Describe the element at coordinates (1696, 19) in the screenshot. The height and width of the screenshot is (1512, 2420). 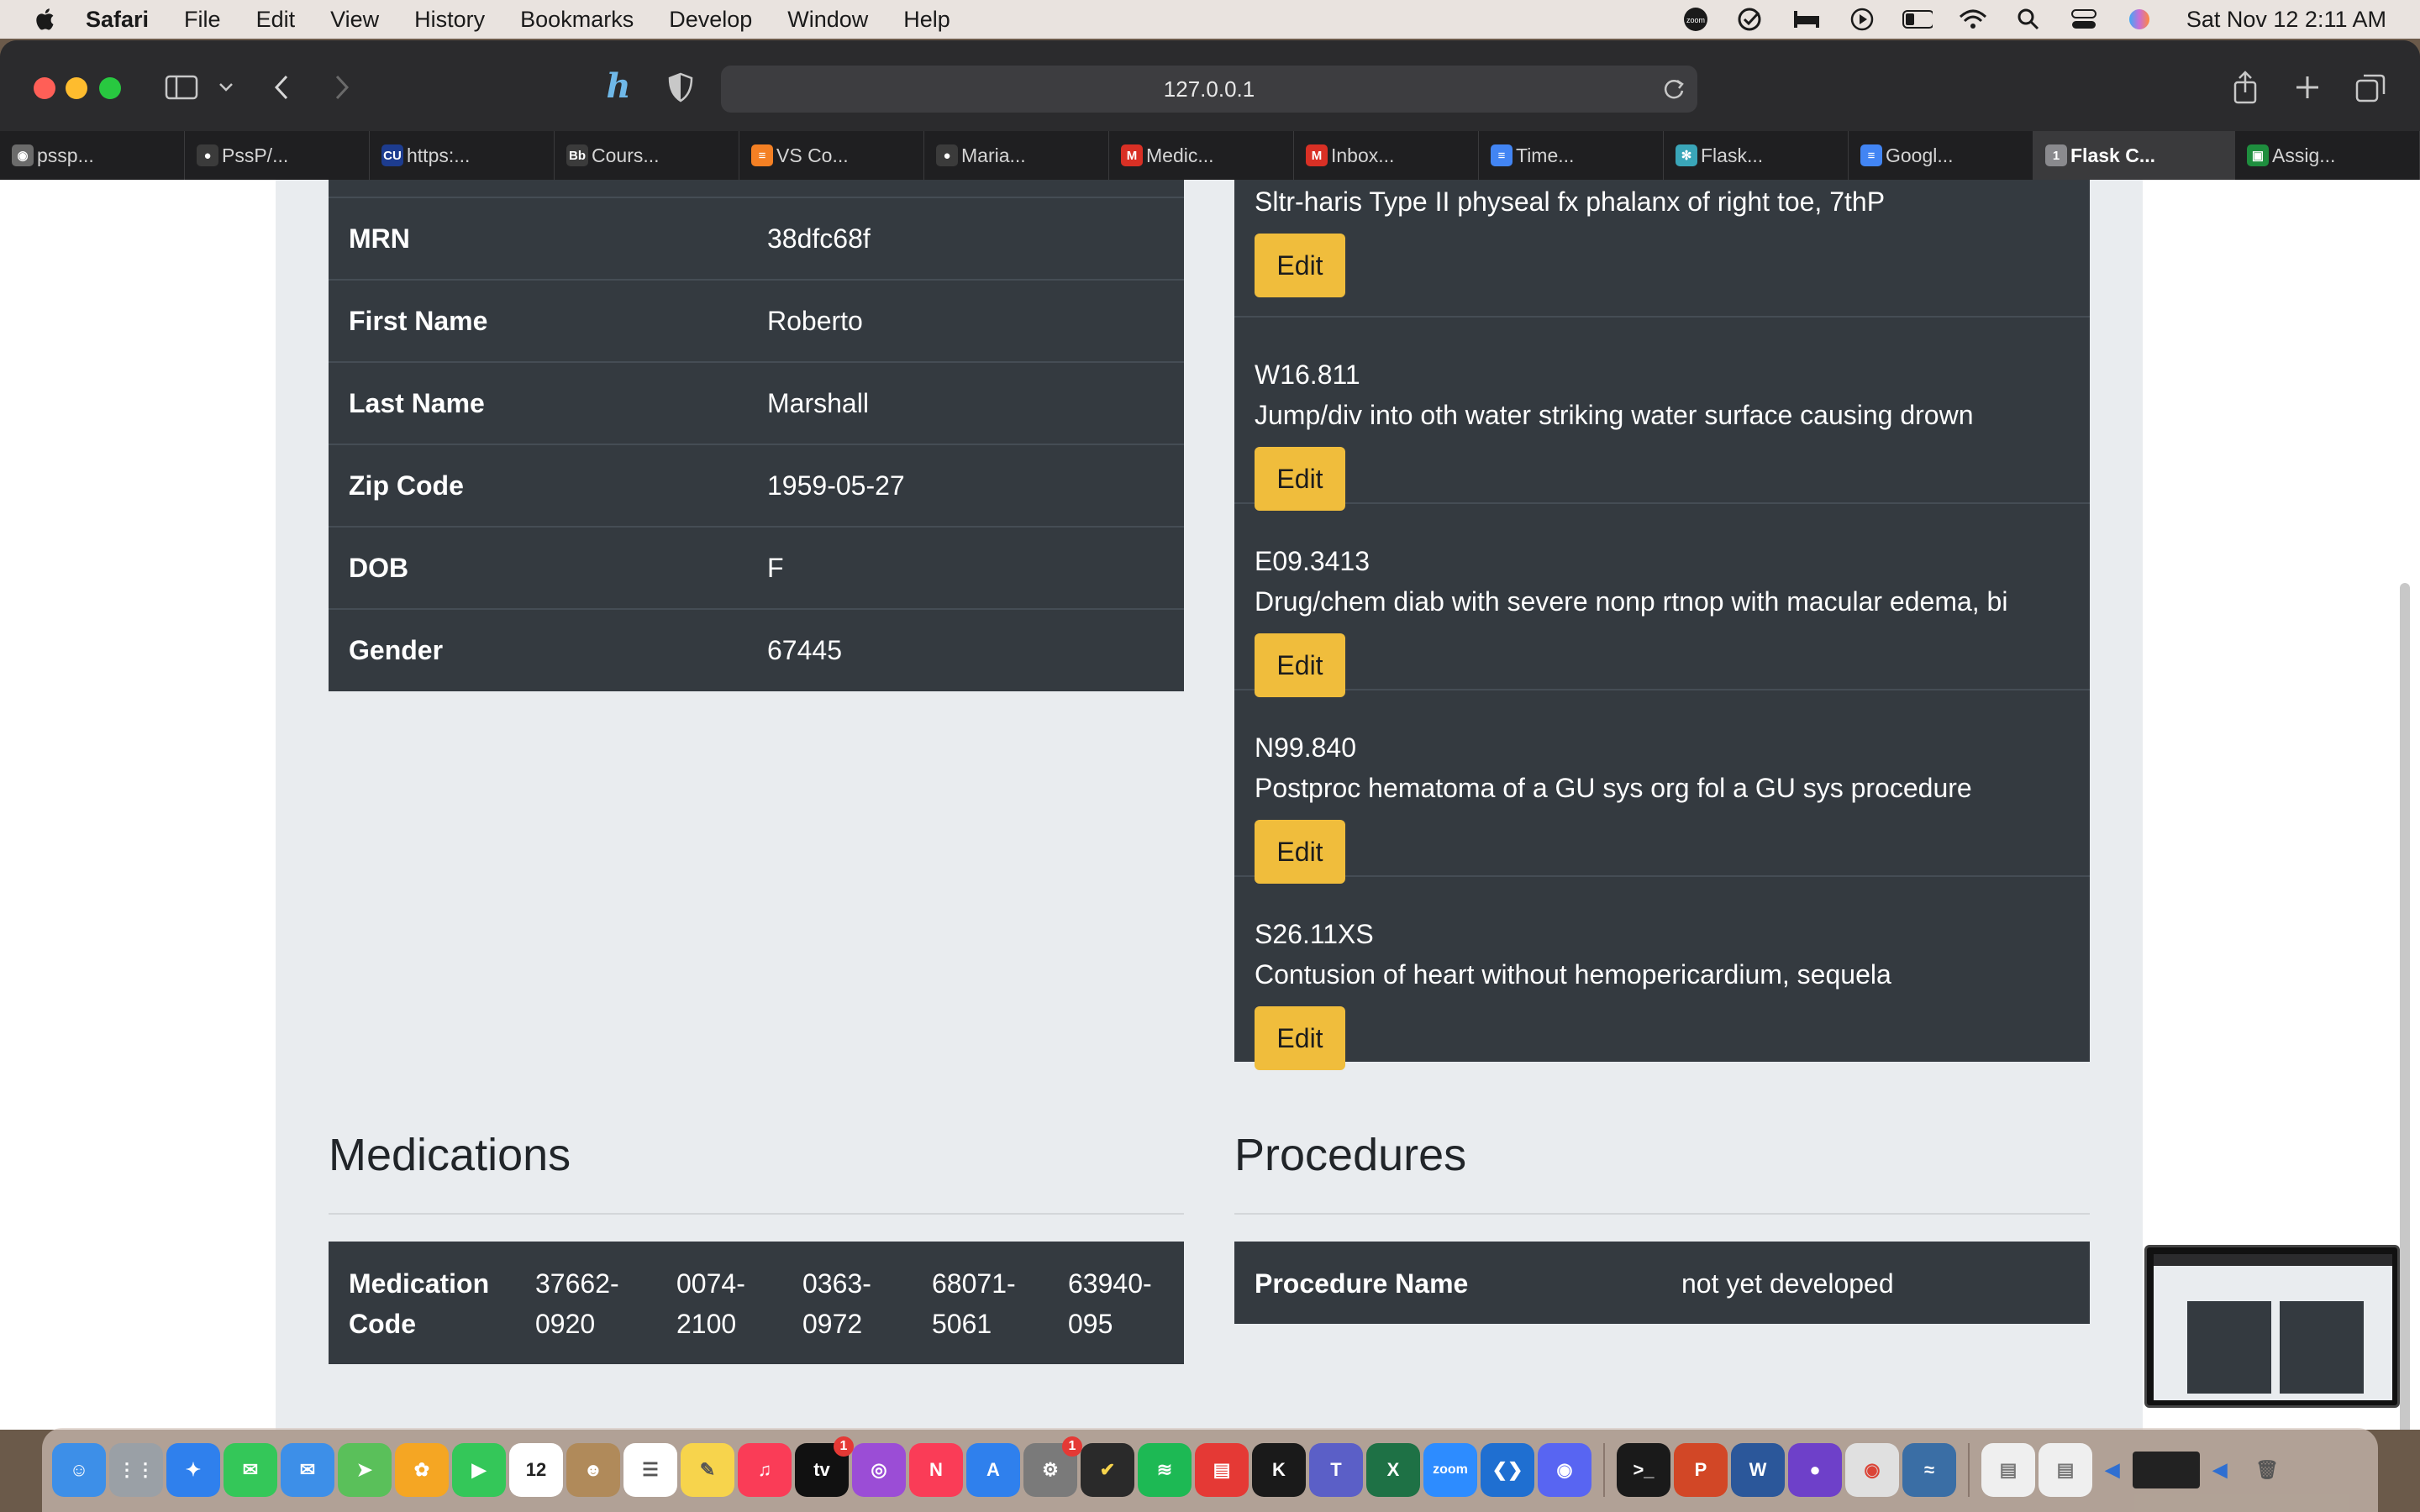
I see `zoom-icon: zoom` at that location.